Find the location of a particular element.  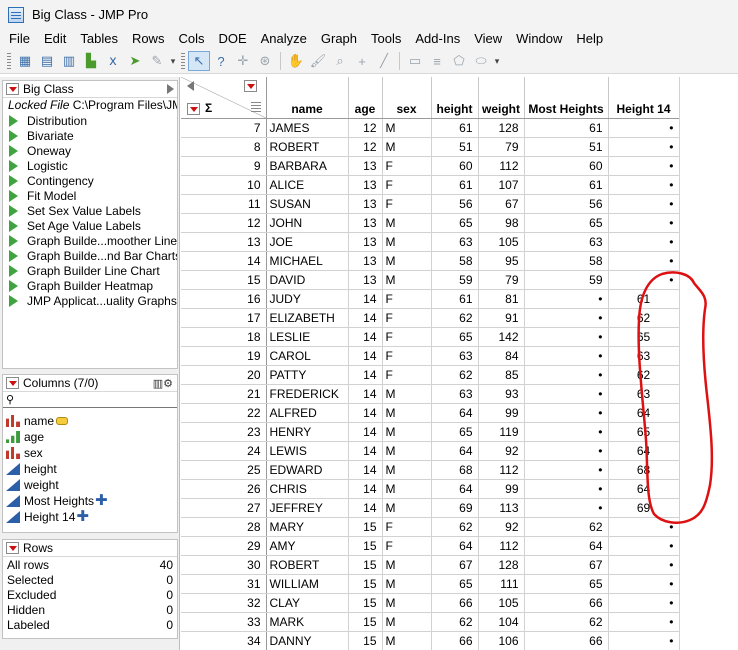

row-number: 19 is located at coordinates (224, 356).